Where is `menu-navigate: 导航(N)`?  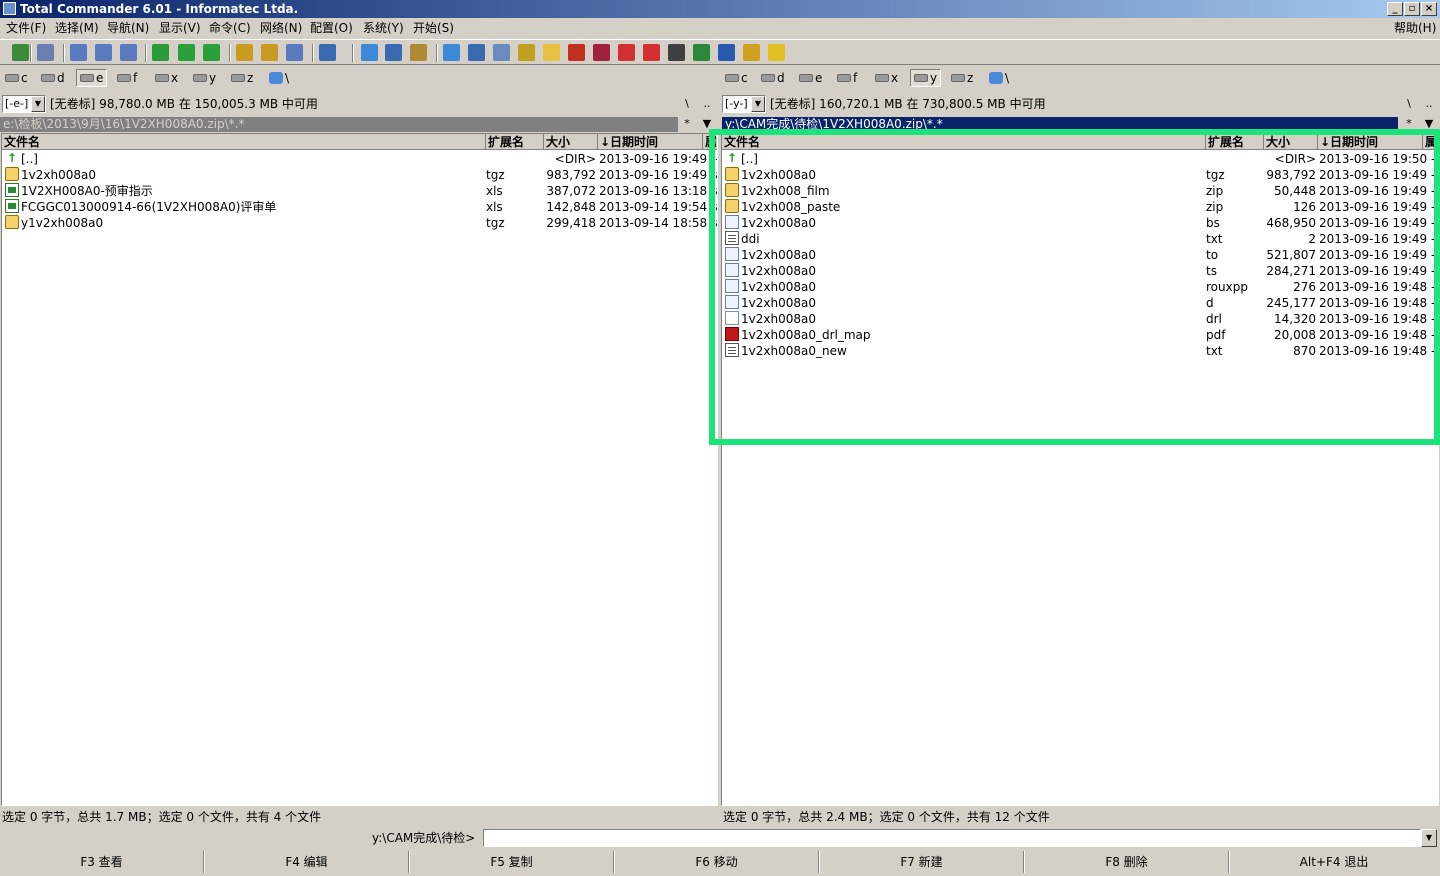 menu-navigate: 导航(N) is located at coordinates (128, 28).